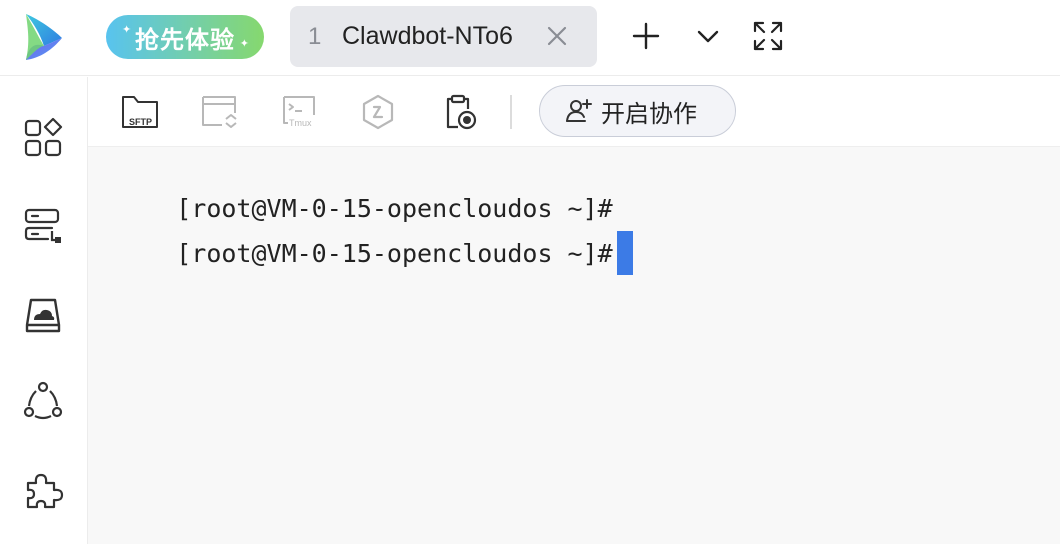  I want to click on session-toolbar: SFTP Tmux 开启协作, so click(574, 112).